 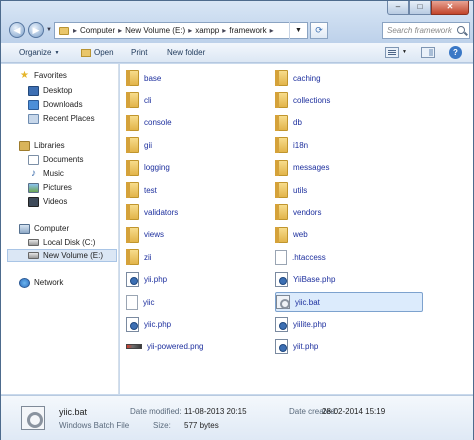 What do you see at coordinates (319, 30) in the screenshot?
I see `refresh-button: ⟳` at bounding box center [319, 30].